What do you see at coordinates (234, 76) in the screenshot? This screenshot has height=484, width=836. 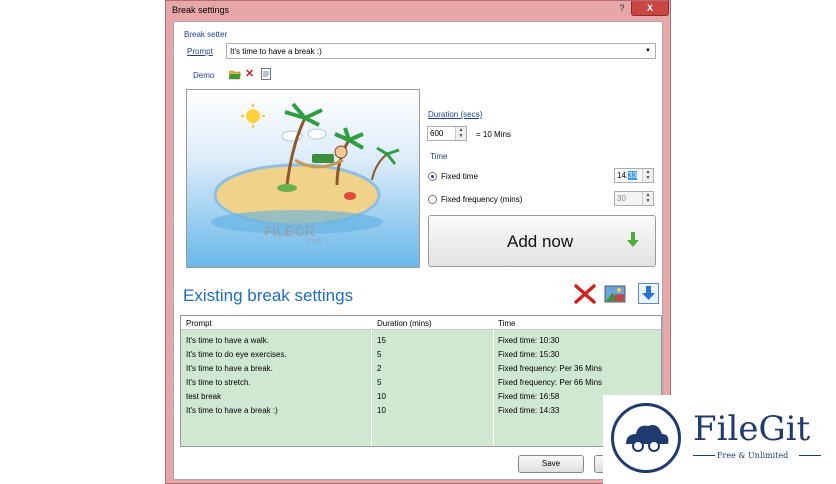 I see `open-folder-icon` at bounding box center [234, 76].